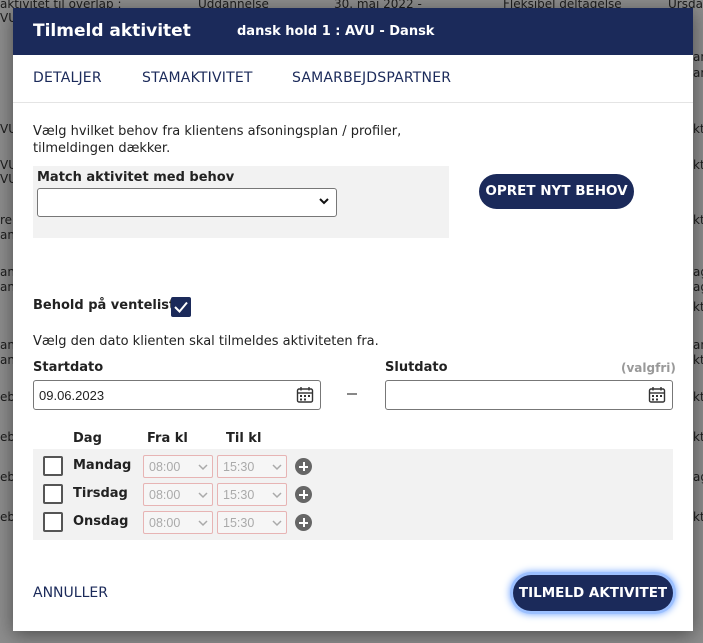 This screenshot has width=703, height=643. I want to click on match-need-select, so click(187, 202).